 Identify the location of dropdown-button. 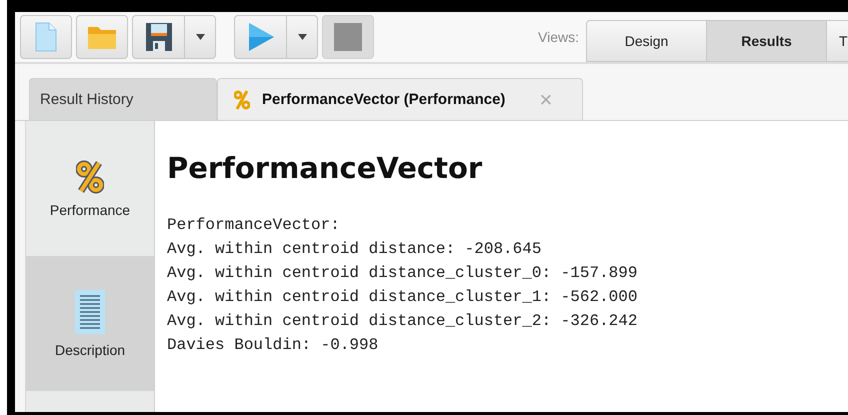
(302, 37).